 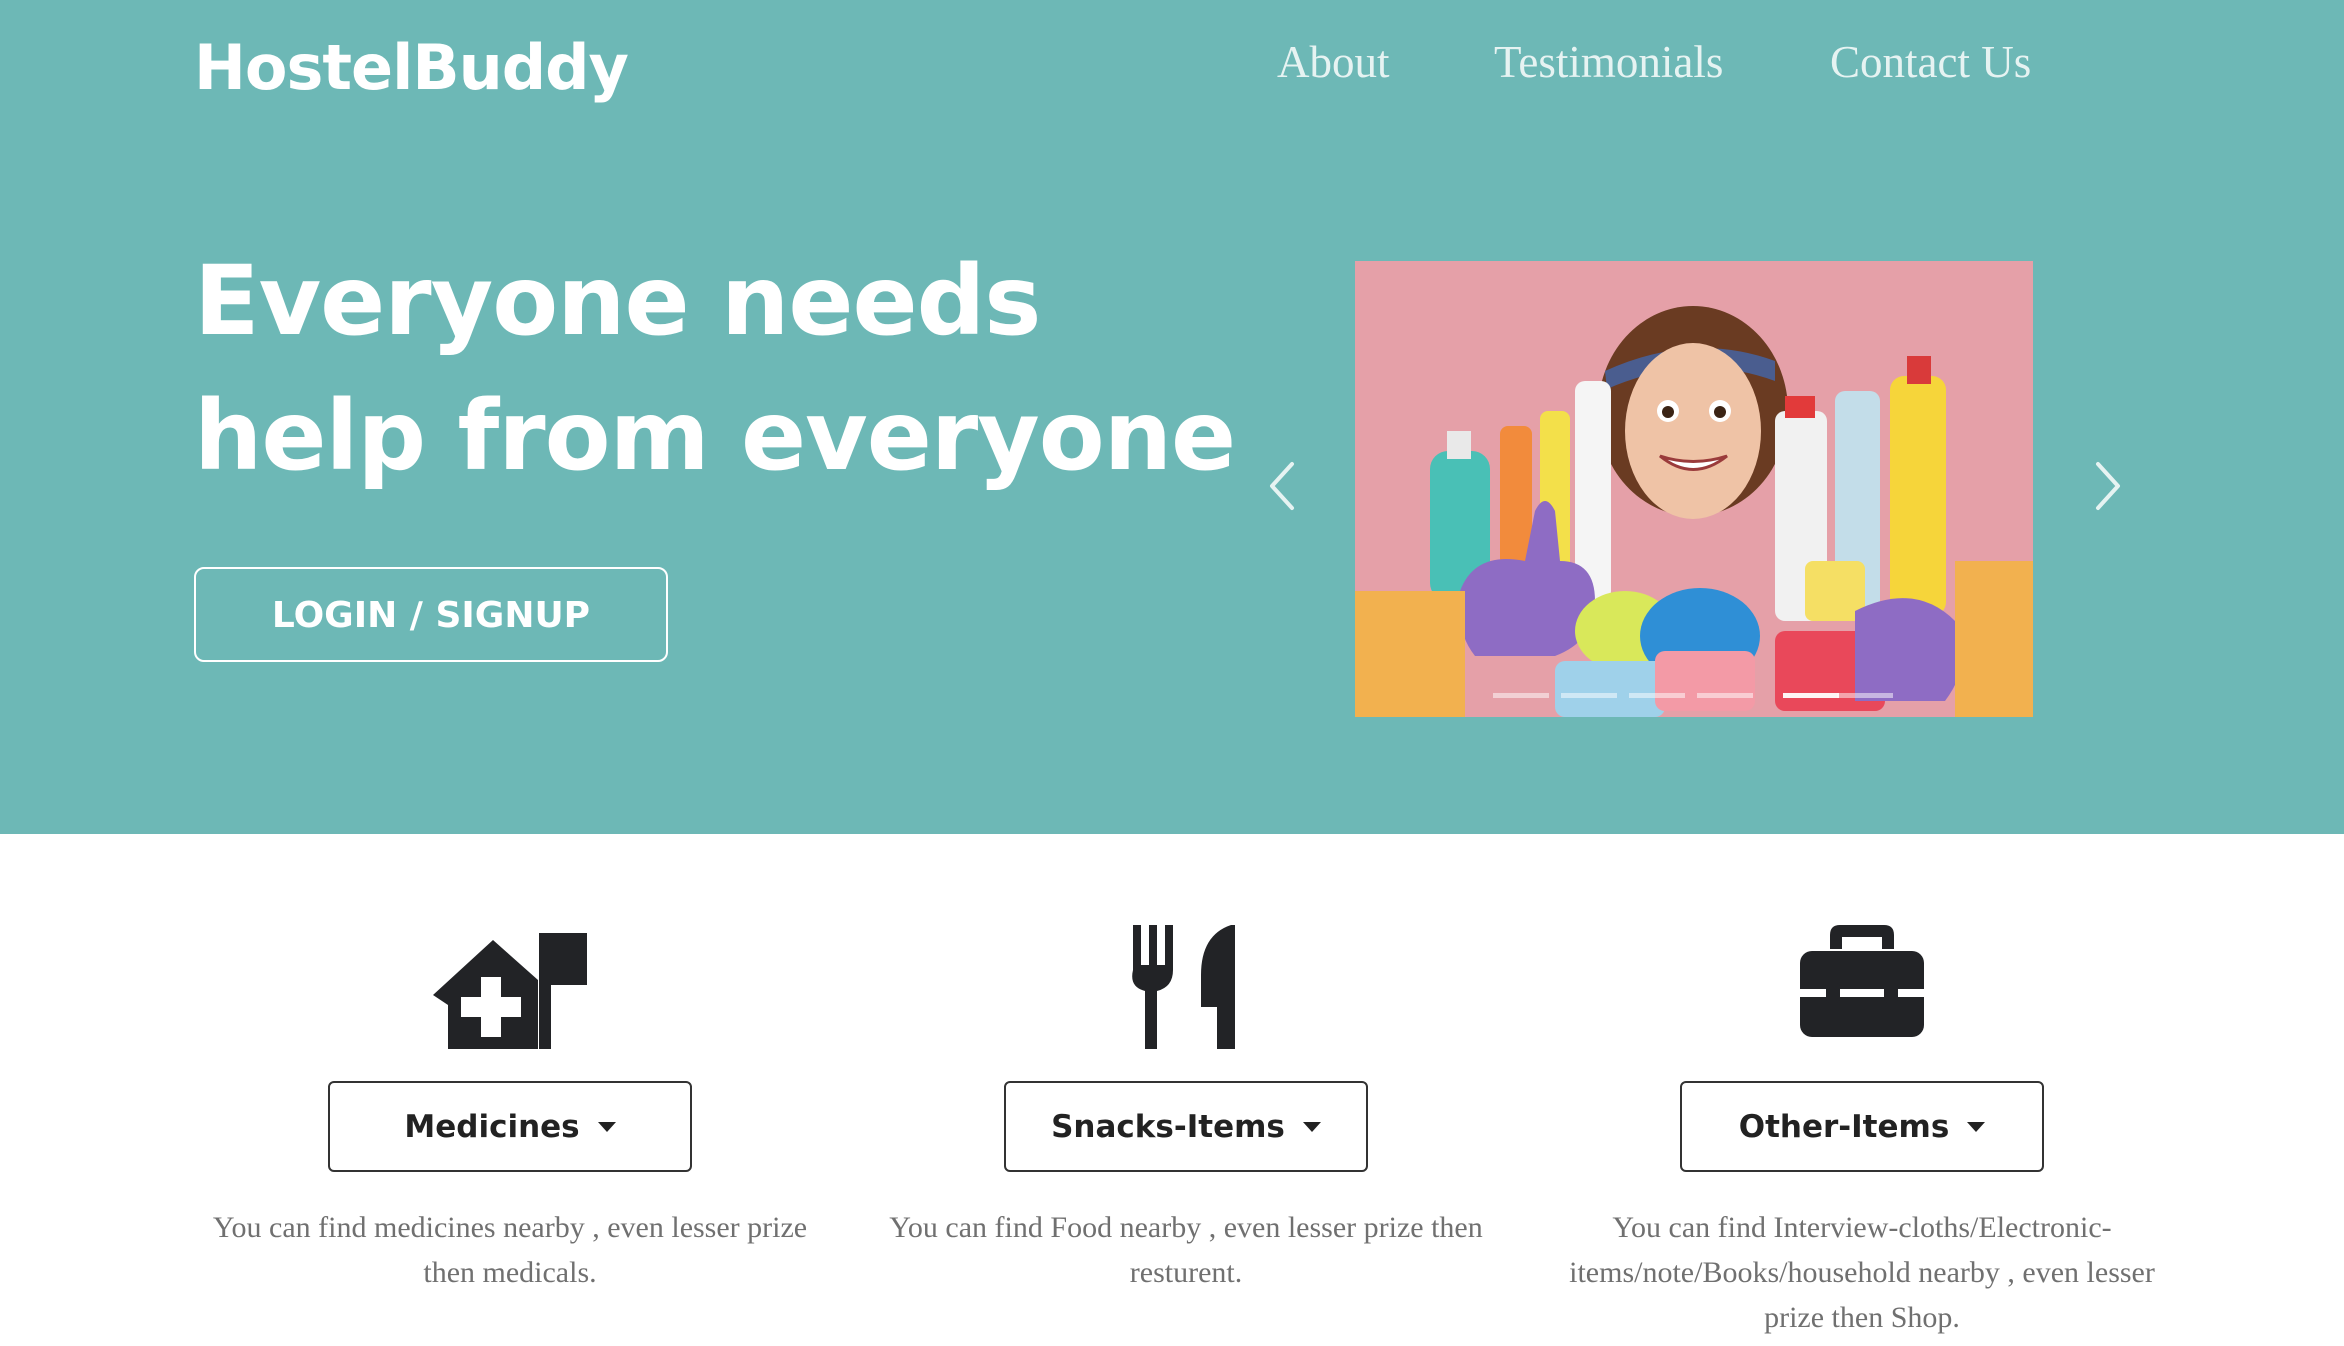 I want to click on nav-link-about: About, so click(x=1333, y=62).